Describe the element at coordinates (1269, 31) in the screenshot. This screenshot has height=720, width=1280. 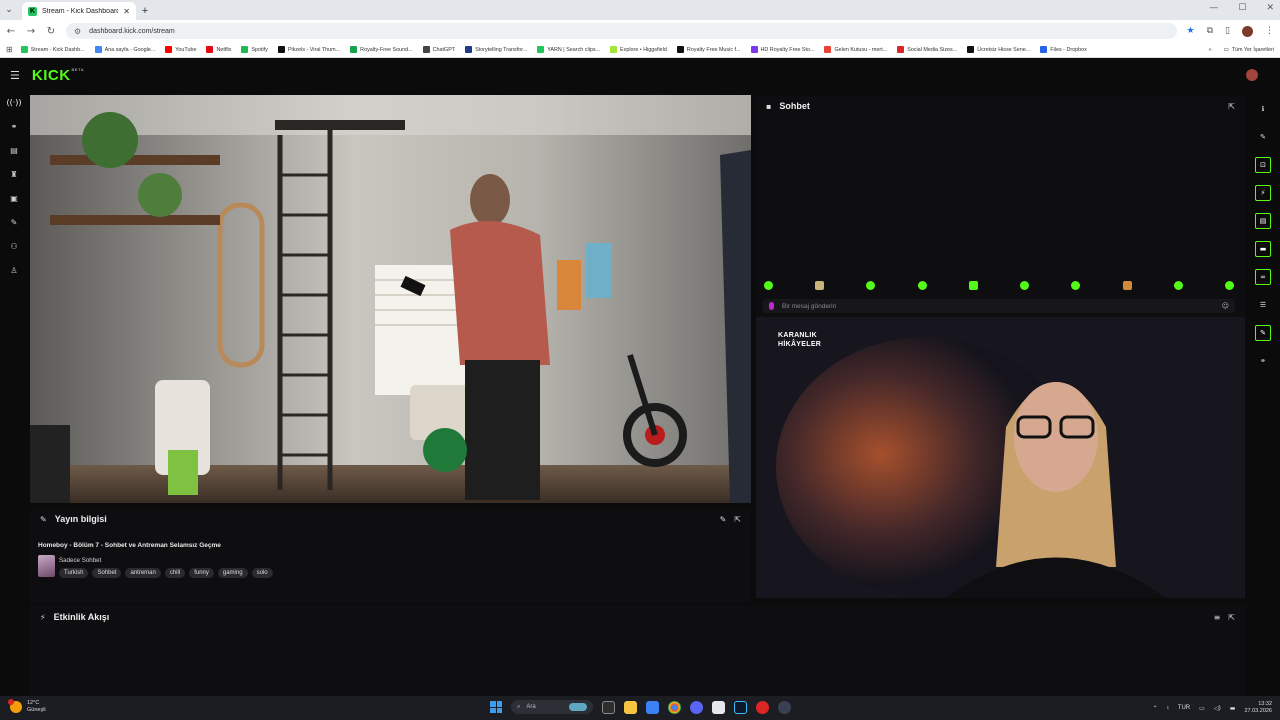
I see `browser-menu-icon: ⋮` at that location.